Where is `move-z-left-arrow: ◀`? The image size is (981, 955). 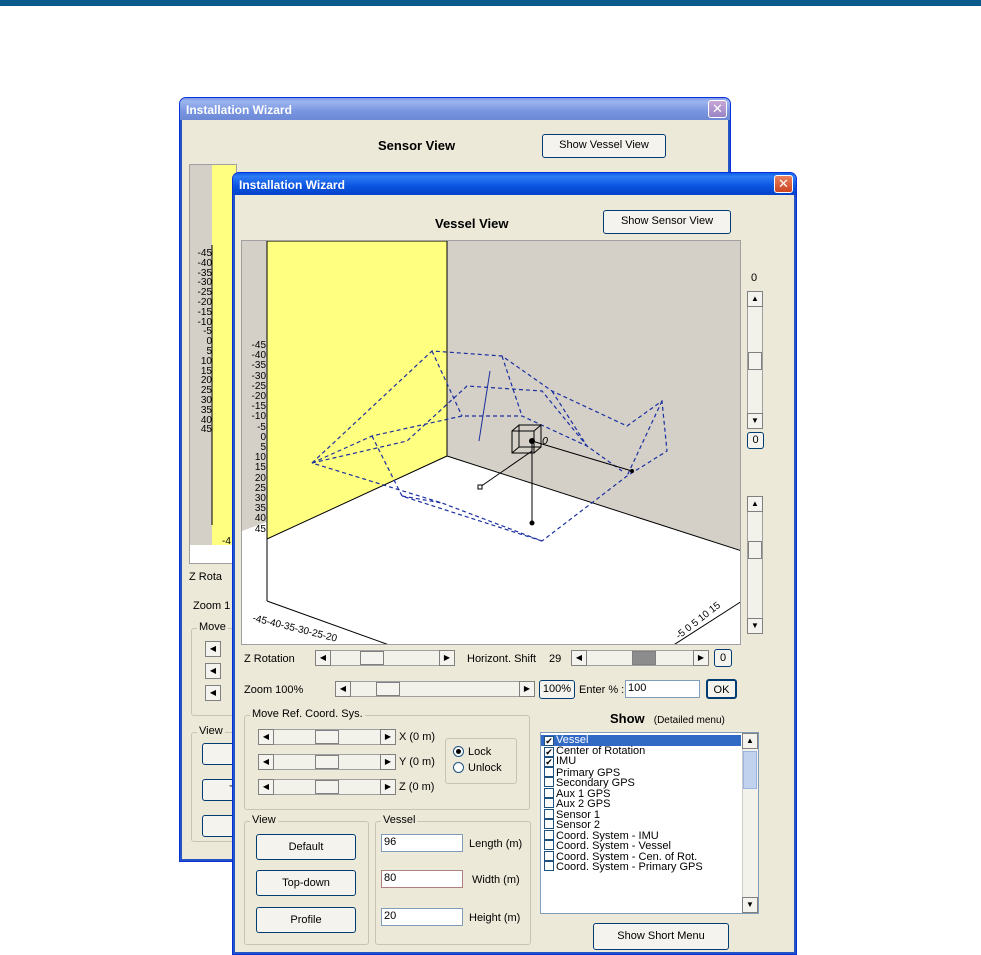 move-z-left-arrow: ◀ is located at coordinates (266, 787).